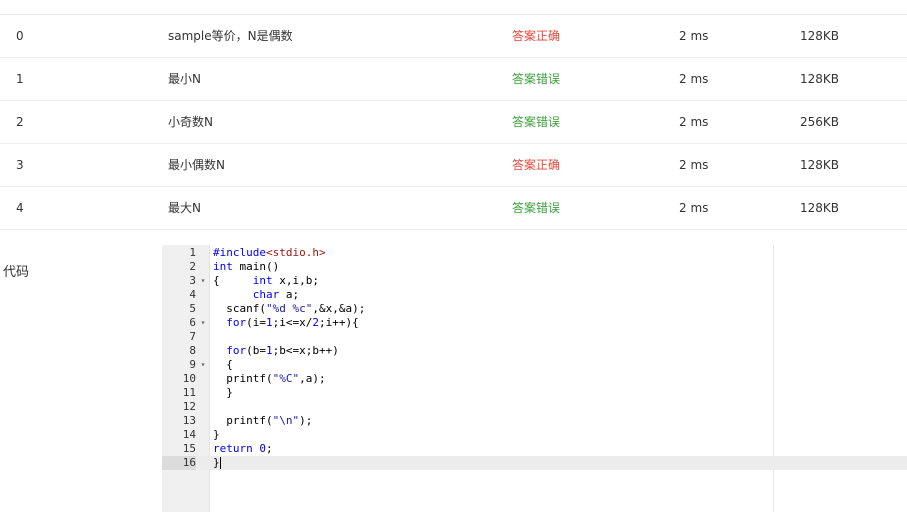 The width and height of the screenshot is (907, 512). What do you see at coordinates (534, 365) in the screenshot?
I see `code-line: 9 ▾ {` at bounding box center [534, 365].